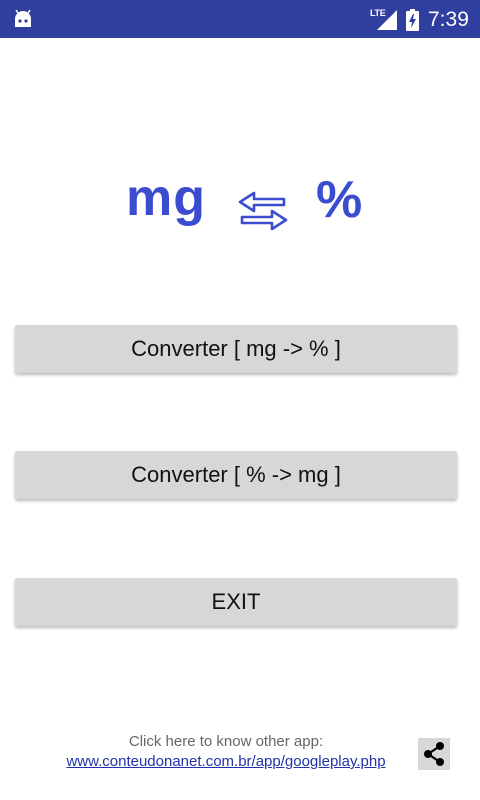 The height and width of the screenshot is (800, 480). Describe the element at coordinates (339, 200) in the screenshot. I see `logo-percent-text: %` at that location.